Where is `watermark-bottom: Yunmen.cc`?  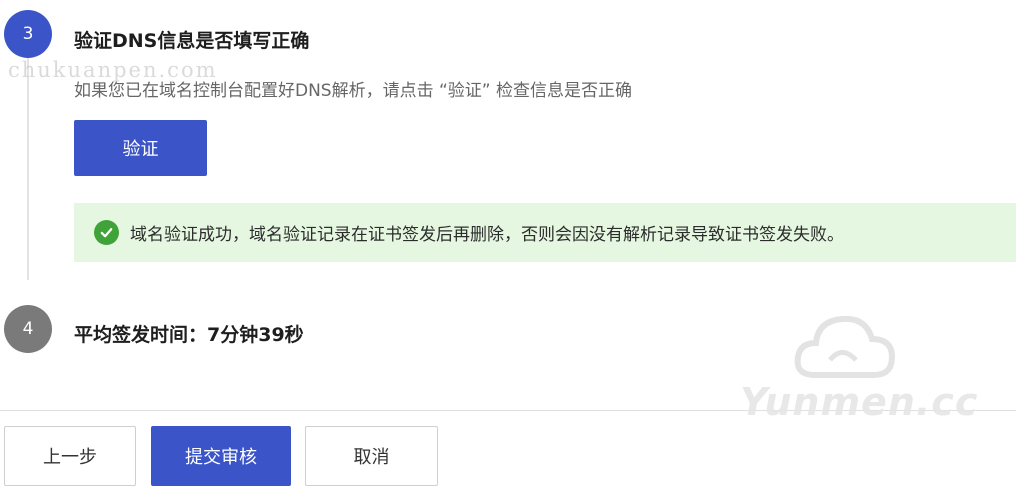 watermark-bottom: Yunmen.cc is located at coordinates (859, 402).